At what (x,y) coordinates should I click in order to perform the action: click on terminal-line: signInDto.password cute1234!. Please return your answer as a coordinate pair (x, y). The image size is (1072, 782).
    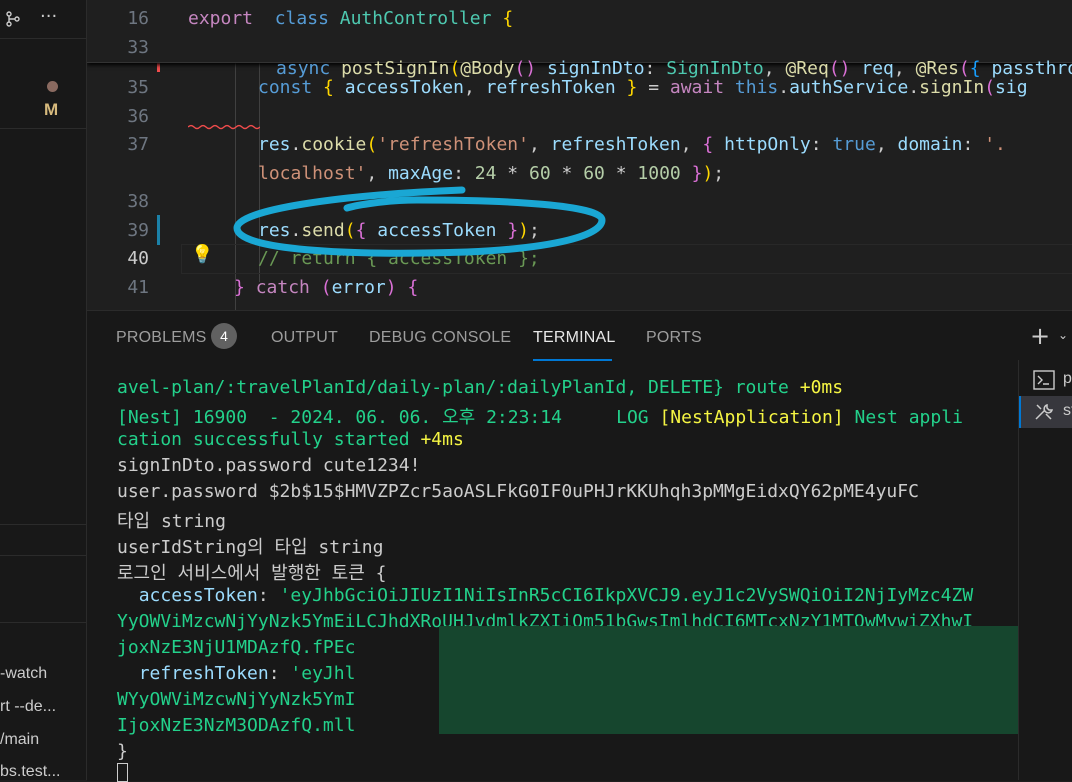
    Looking at the image, I should click on (269, 465).